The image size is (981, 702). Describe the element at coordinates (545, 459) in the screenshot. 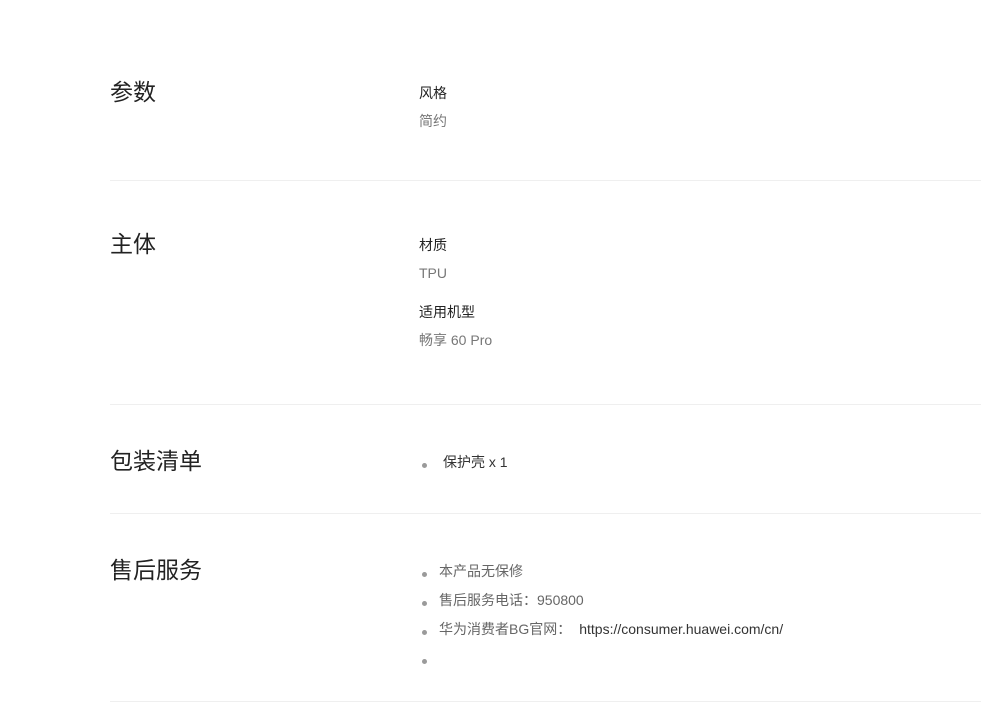

I see `section-package: 包装清单 保护壳 x 1` at that location.